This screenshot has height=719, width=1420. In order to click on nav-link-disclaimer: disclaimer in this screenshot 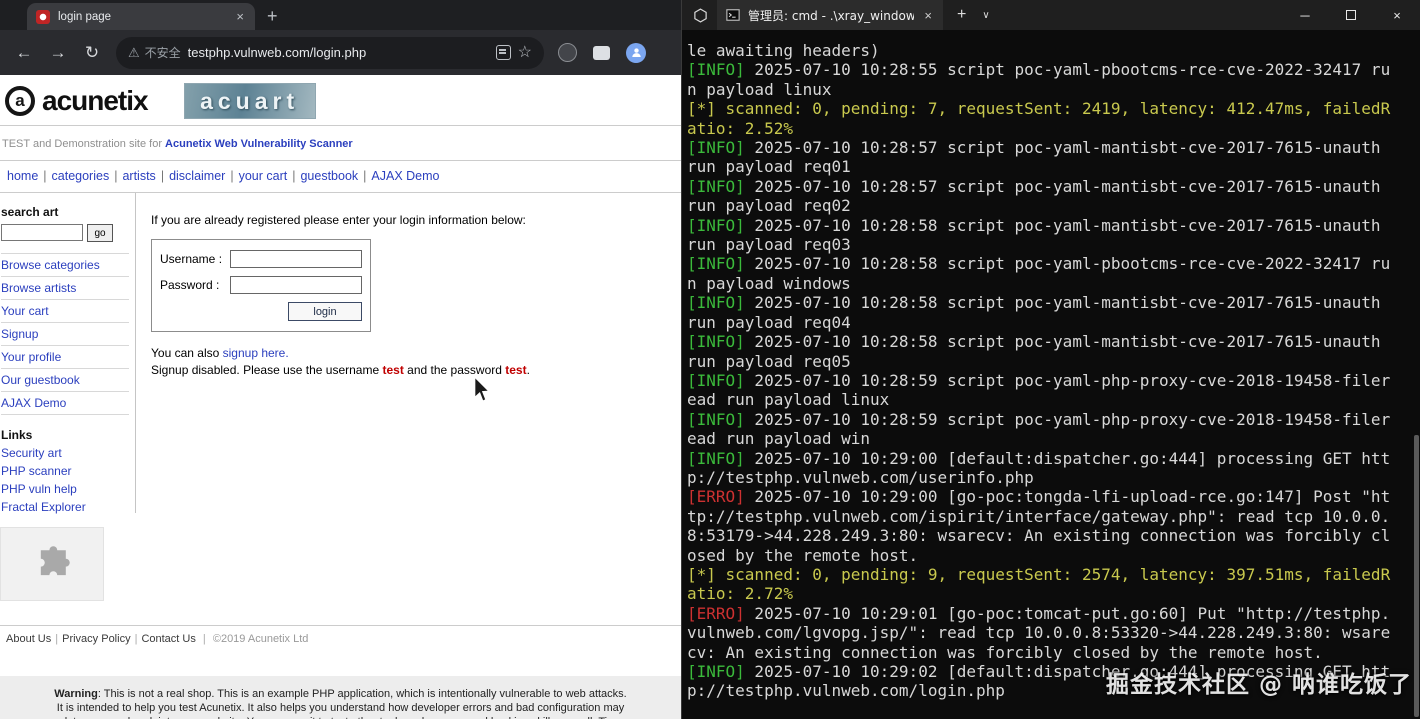, I will do `click(197, 176)`.